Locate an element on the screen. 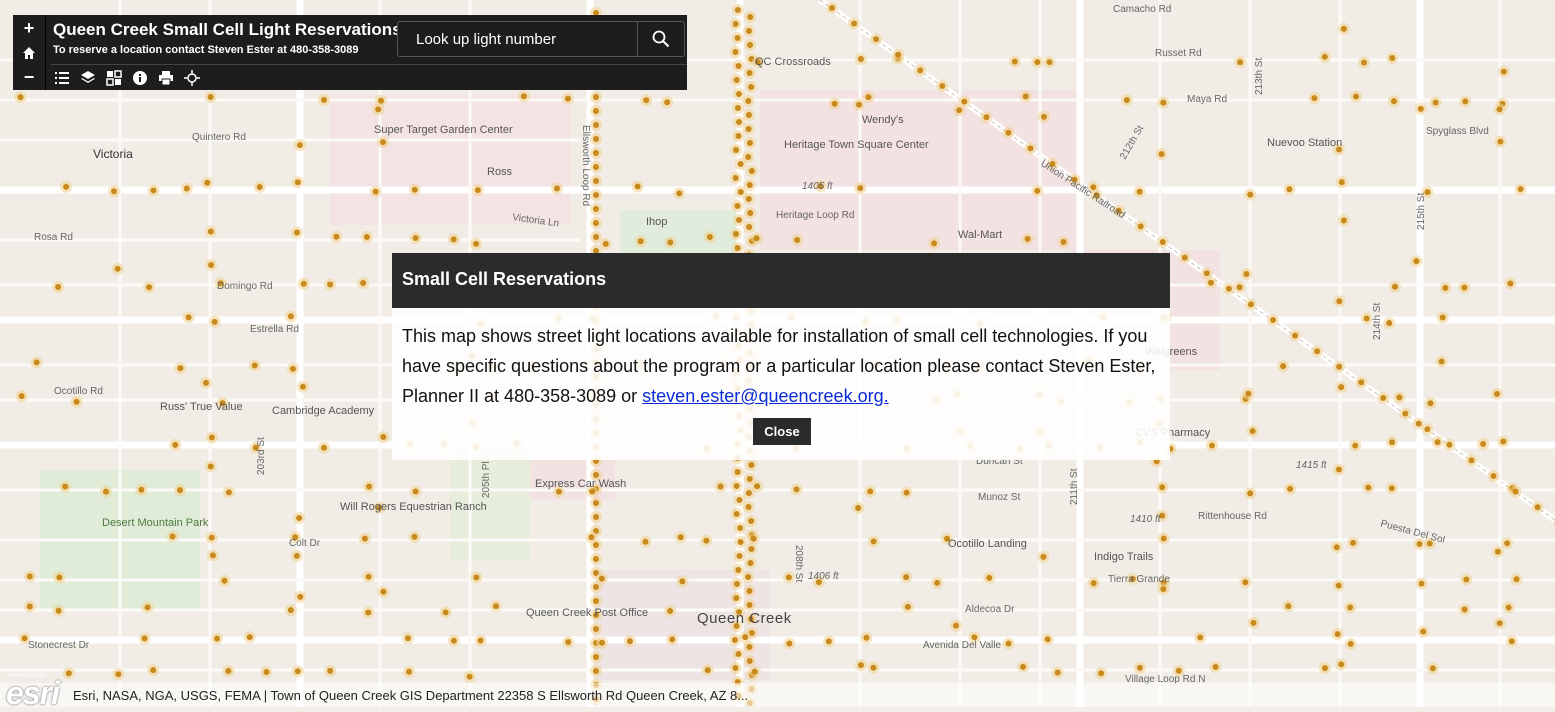  legend-button is located at coordinates (62, 78).